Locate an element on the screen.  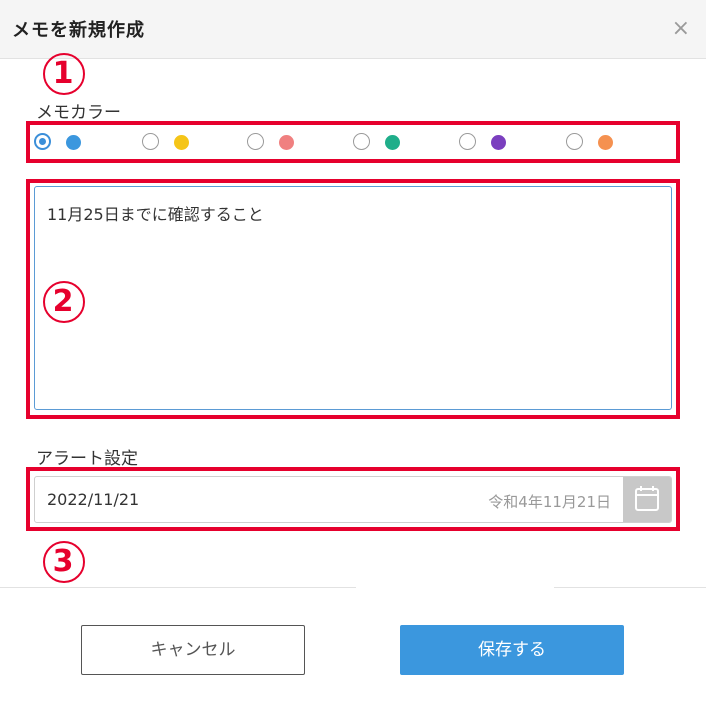
color-swatch-orange is located at coordinates (605, 142).